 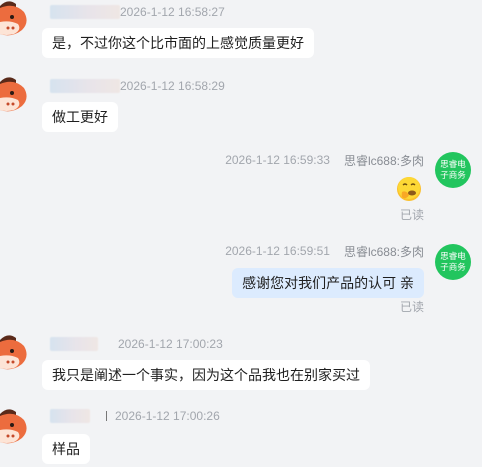 What do you see at coordinates (328, 283) in the screenshot?
I see `message-bubble: 感谢您对我们产品的认可 亲` at bounding box center [328, 283].